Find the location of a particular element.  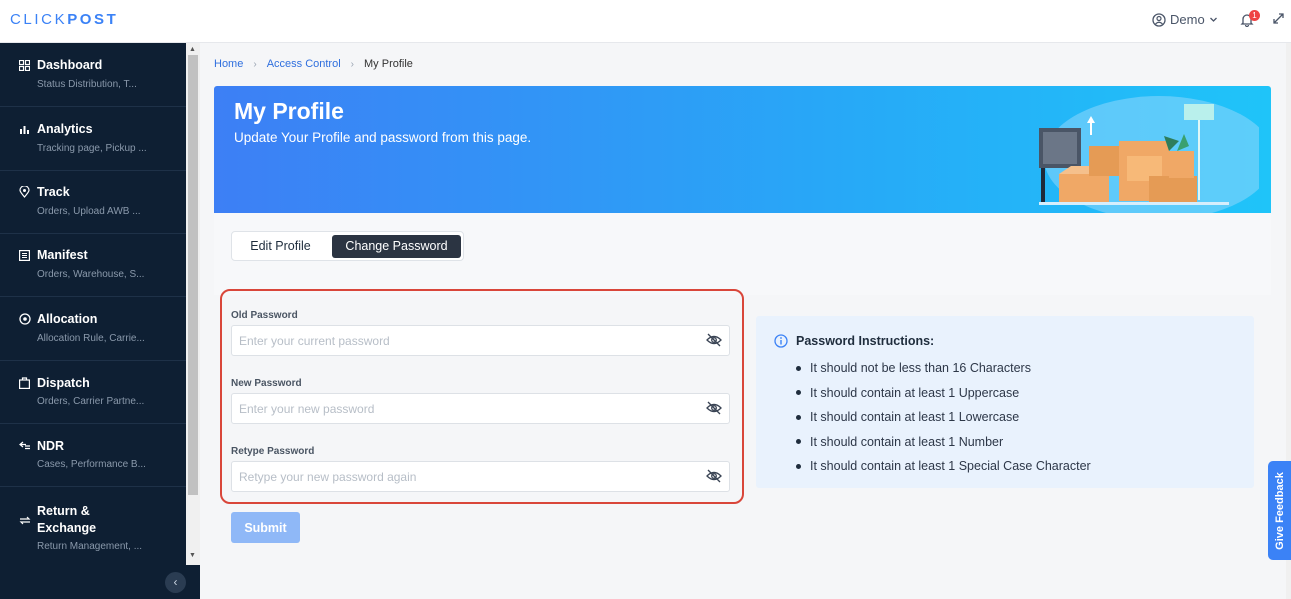

old-password-input is located at coordinates (467, 340).